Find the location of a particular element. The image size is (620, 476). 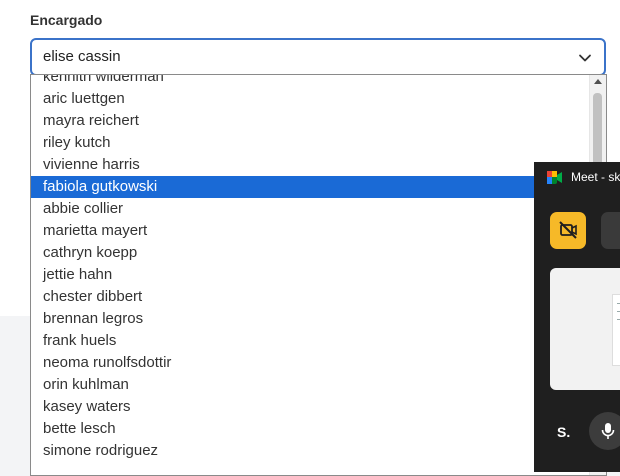

preview-document is located at coordinates (616, 330).